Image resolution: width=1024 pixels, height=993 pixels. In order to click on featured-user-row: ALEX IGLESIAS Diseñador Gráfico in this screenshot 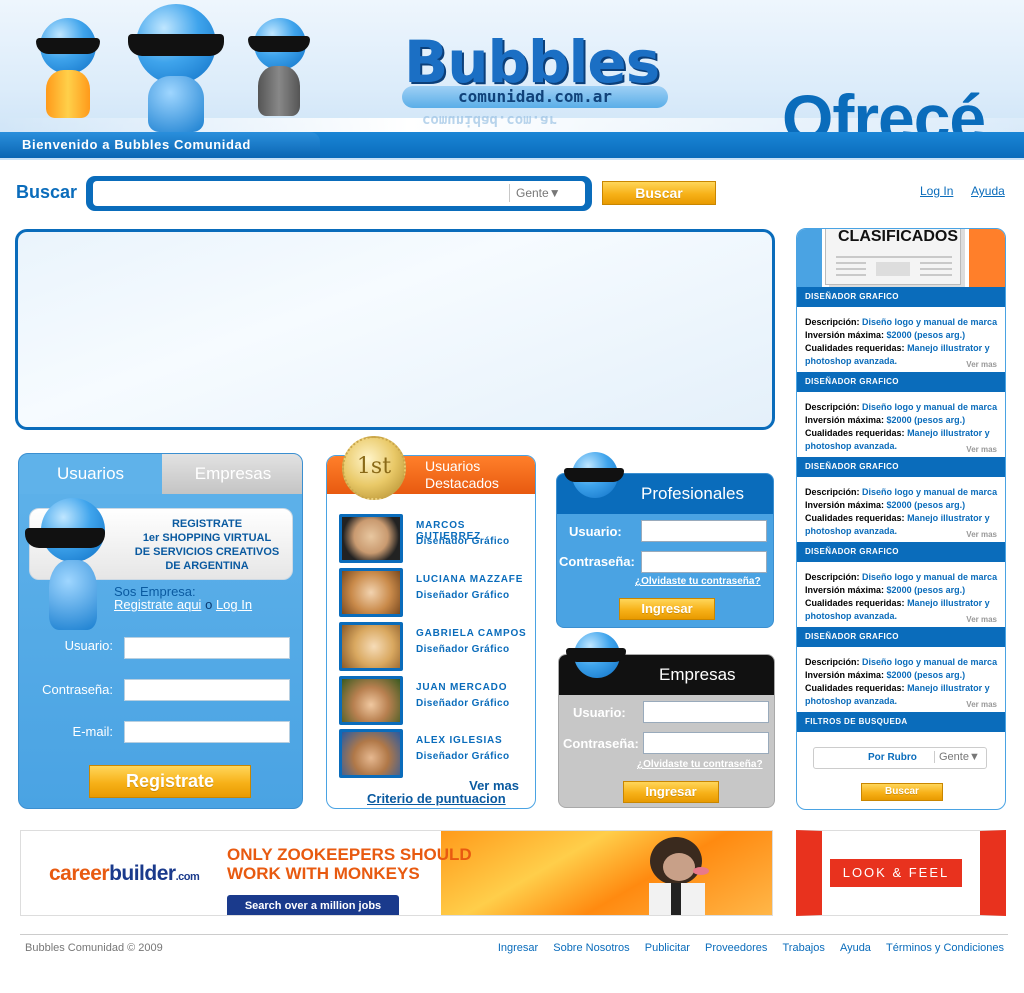, I will do `click(434, 755)`.